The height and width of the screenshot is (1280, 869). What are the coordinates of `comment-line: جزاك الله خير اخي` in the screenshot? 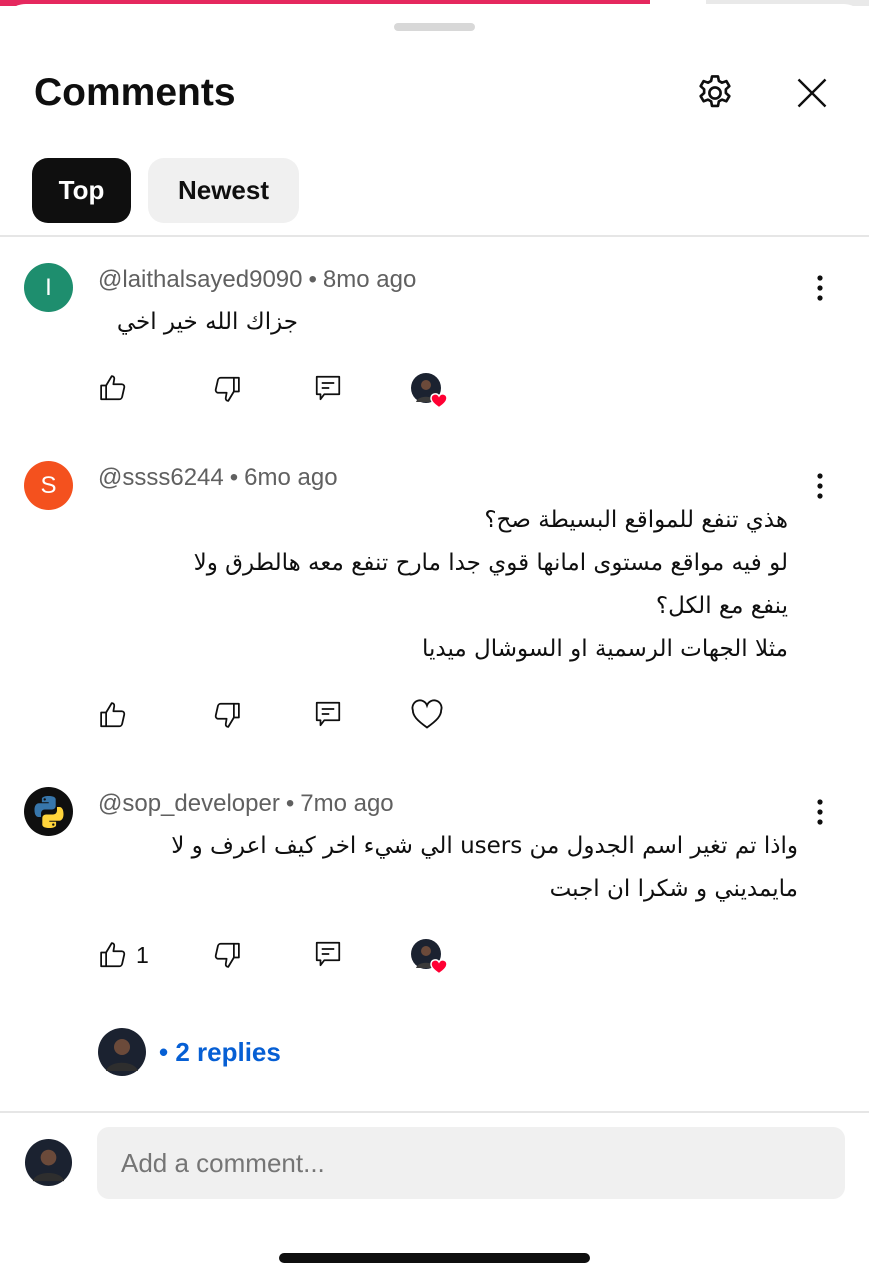 It's located at (207, 322).